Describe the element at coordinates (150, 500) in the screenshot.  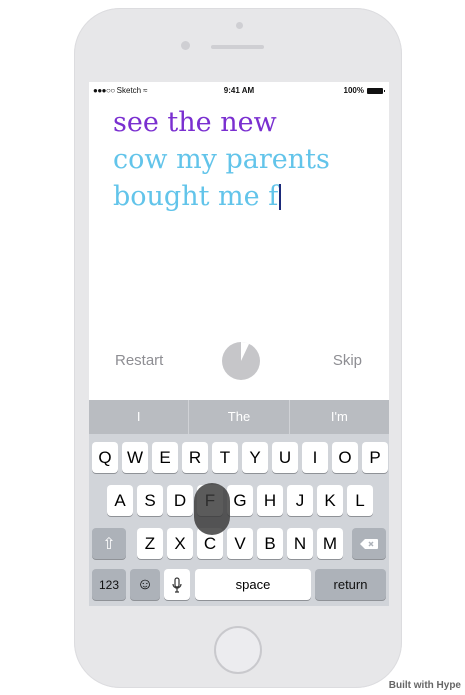
I see `key-s: S` at that location.